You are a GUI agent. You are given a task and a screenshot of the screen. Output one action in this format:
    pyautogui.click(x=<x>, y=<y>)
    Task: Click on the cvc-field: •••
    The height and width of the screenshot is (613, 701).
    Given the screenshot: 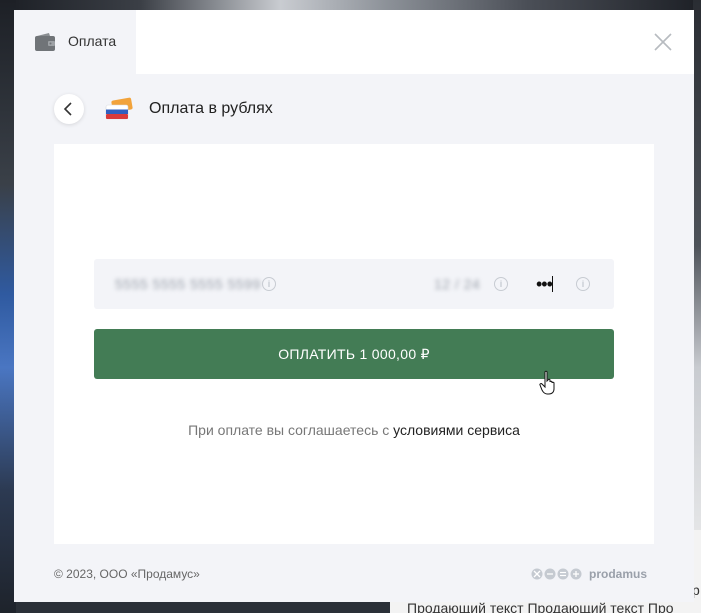 What is the action you would take?
    pyautogui.click(x=548, y=284)
    